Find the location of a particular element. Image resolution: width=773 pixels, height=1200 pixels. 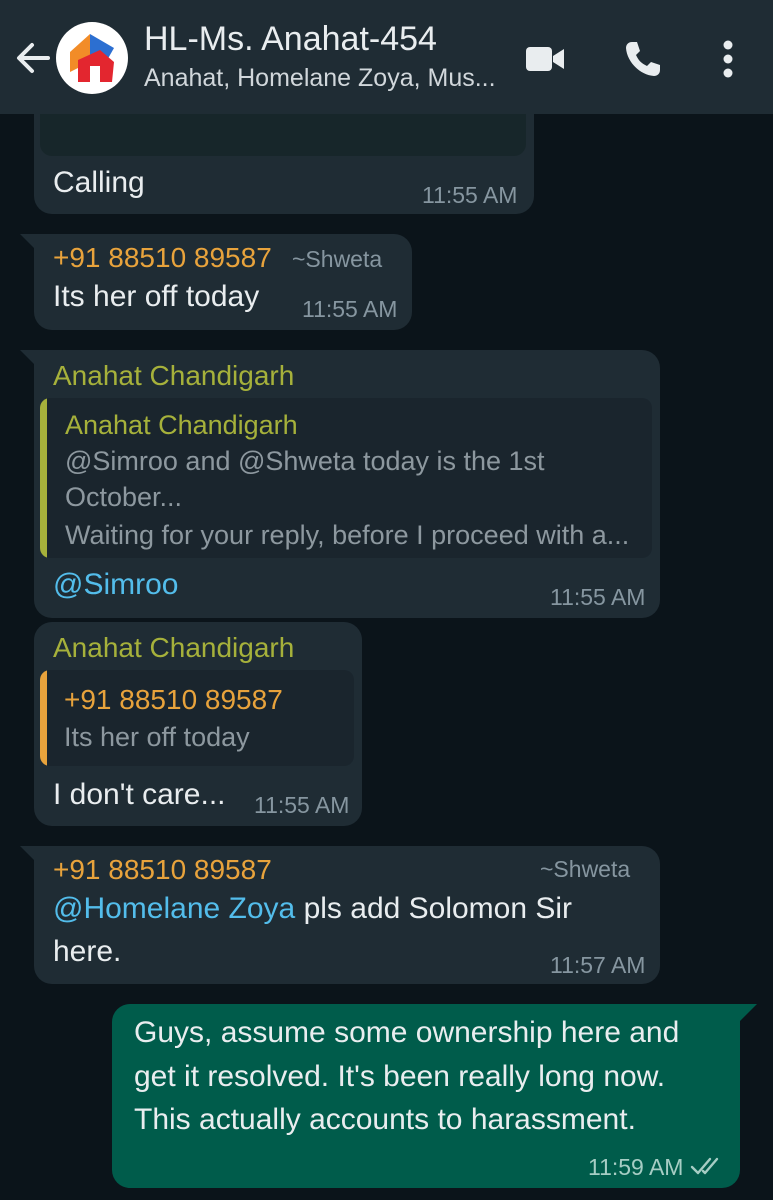

more-options-icon is located at coordinates (728, 59).